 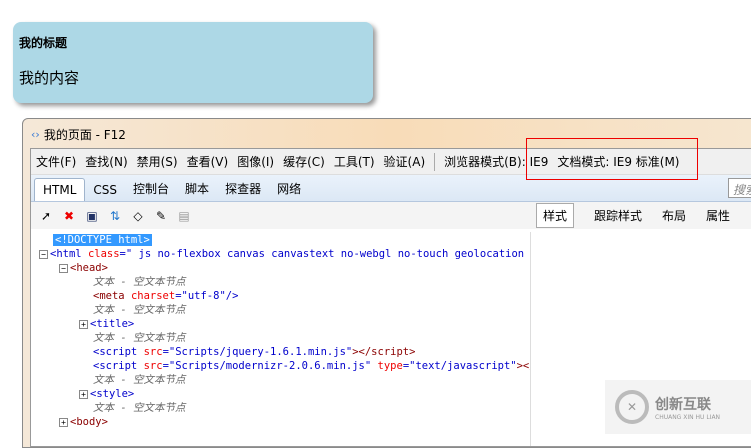 I want to click on tab-trace-styles: 跟踪样式, so click(x=618, y=215).